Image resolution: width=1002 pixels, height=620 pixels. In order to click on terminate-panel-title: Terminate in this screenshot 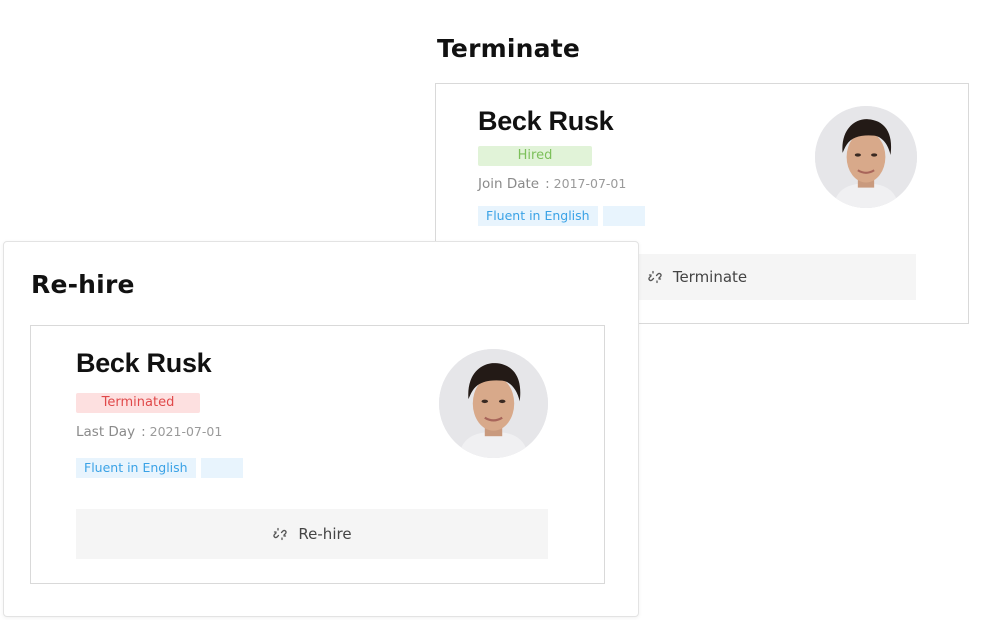, I will do `click(509, 48)`.